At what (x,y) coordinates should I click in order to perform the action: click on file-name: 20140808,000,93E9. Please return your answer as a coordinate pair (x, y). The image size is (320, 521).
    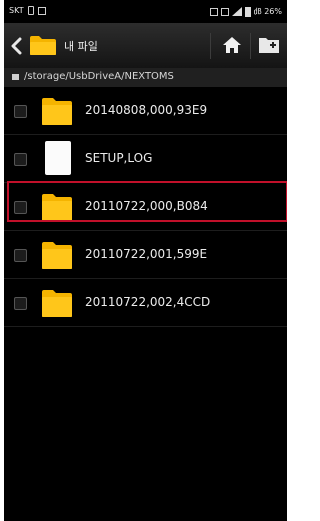
    Looking at the image, I should click on (146, 110).